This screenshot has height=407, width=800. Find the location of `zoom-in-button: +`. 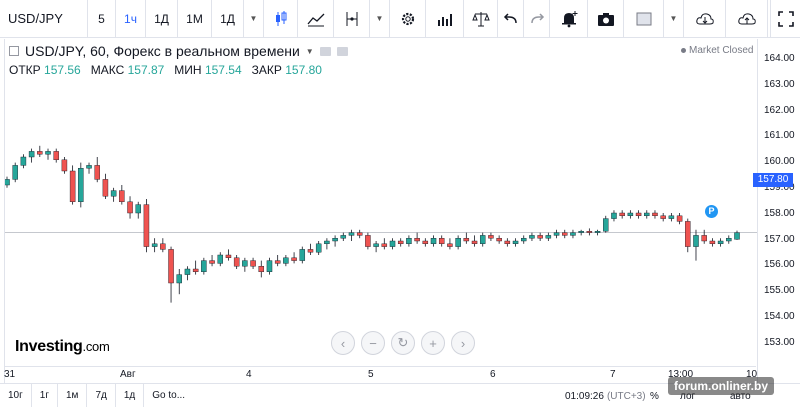

zoom-in-button: + is located at coordinates (433, 343).